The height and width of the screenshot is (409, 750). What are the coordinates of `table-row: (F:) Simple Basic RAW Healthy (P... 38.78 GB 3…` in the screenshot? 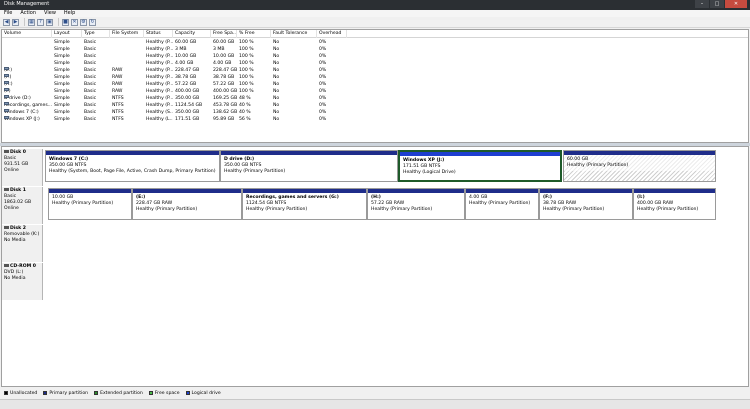 It's located at (375, 77).